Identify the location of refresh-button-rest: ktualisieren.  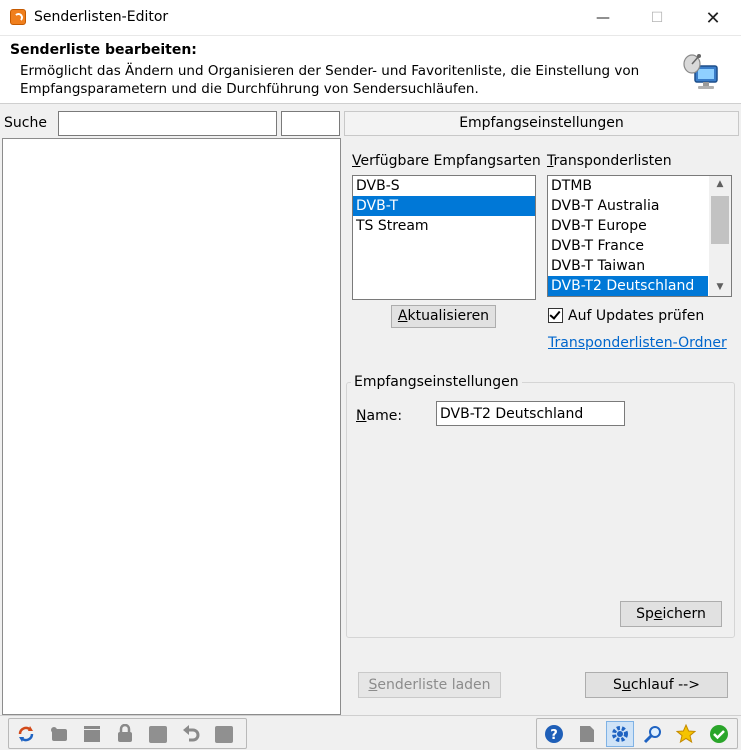
(448, 316).